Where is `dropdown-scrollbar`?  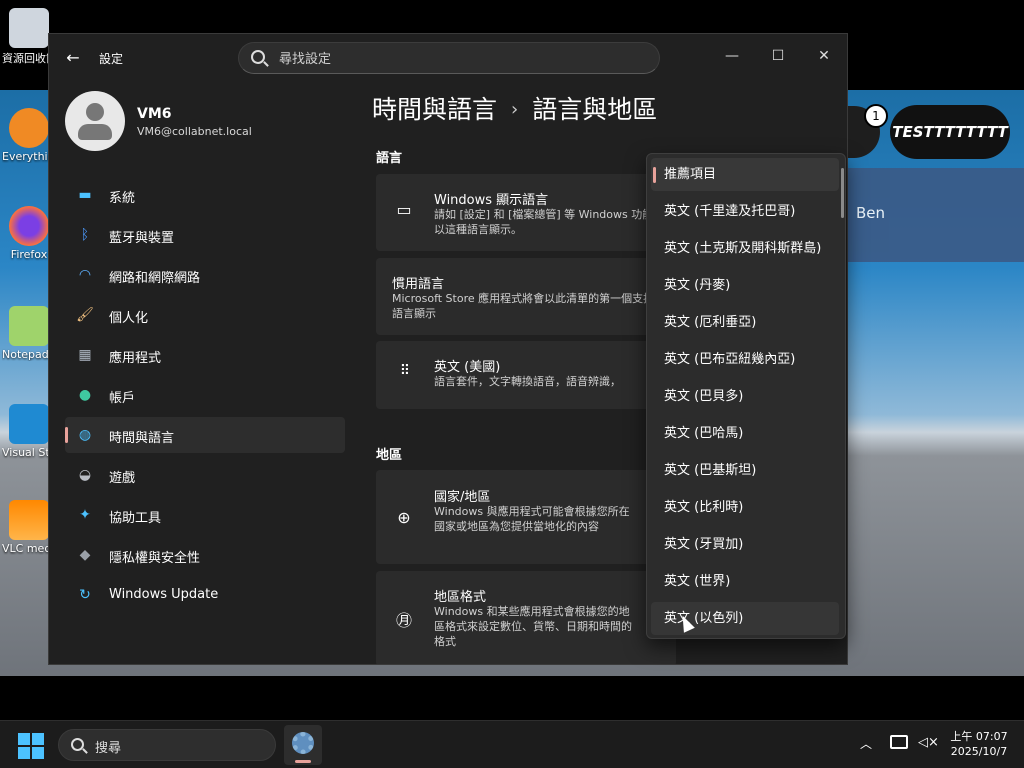 dropdown-scrollbar is located at coordinates (842, 193).